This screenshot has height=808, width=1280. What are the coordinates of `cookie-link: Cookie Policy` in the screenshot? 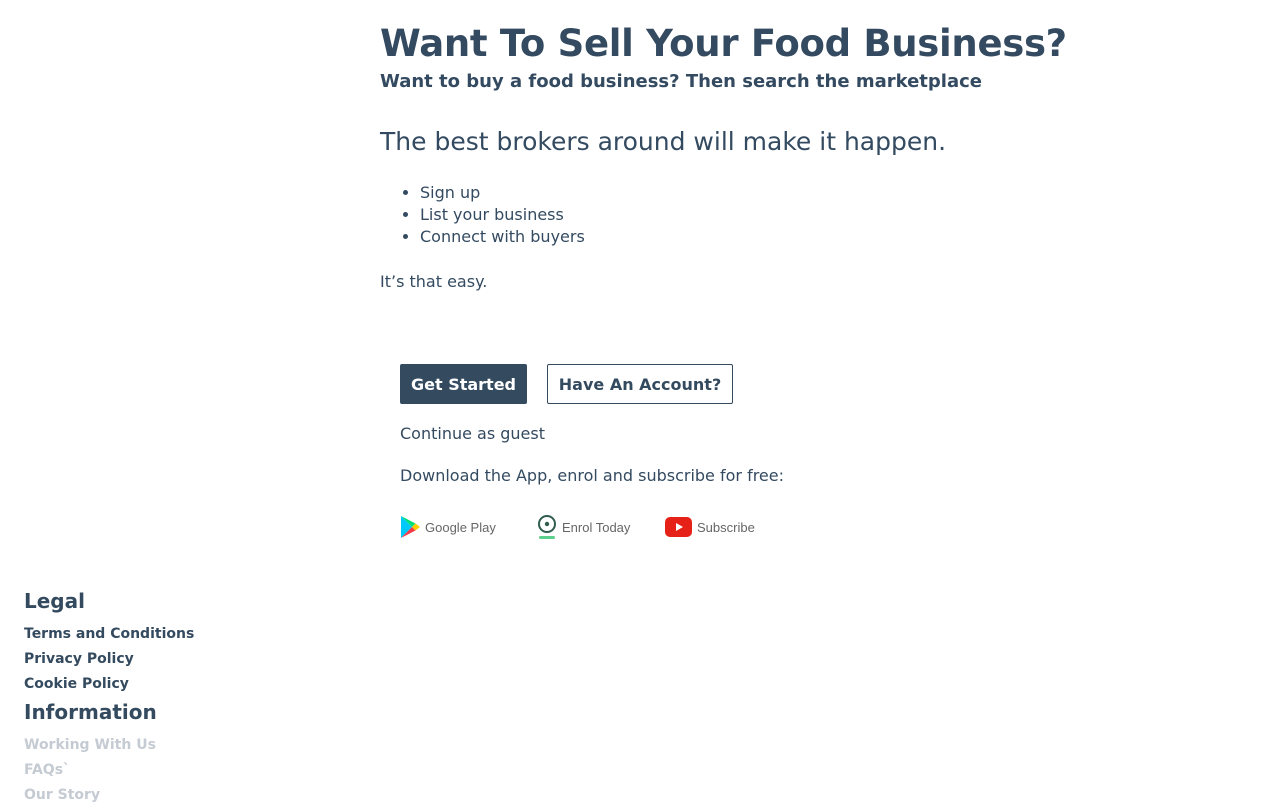 It's located at (174, 684).